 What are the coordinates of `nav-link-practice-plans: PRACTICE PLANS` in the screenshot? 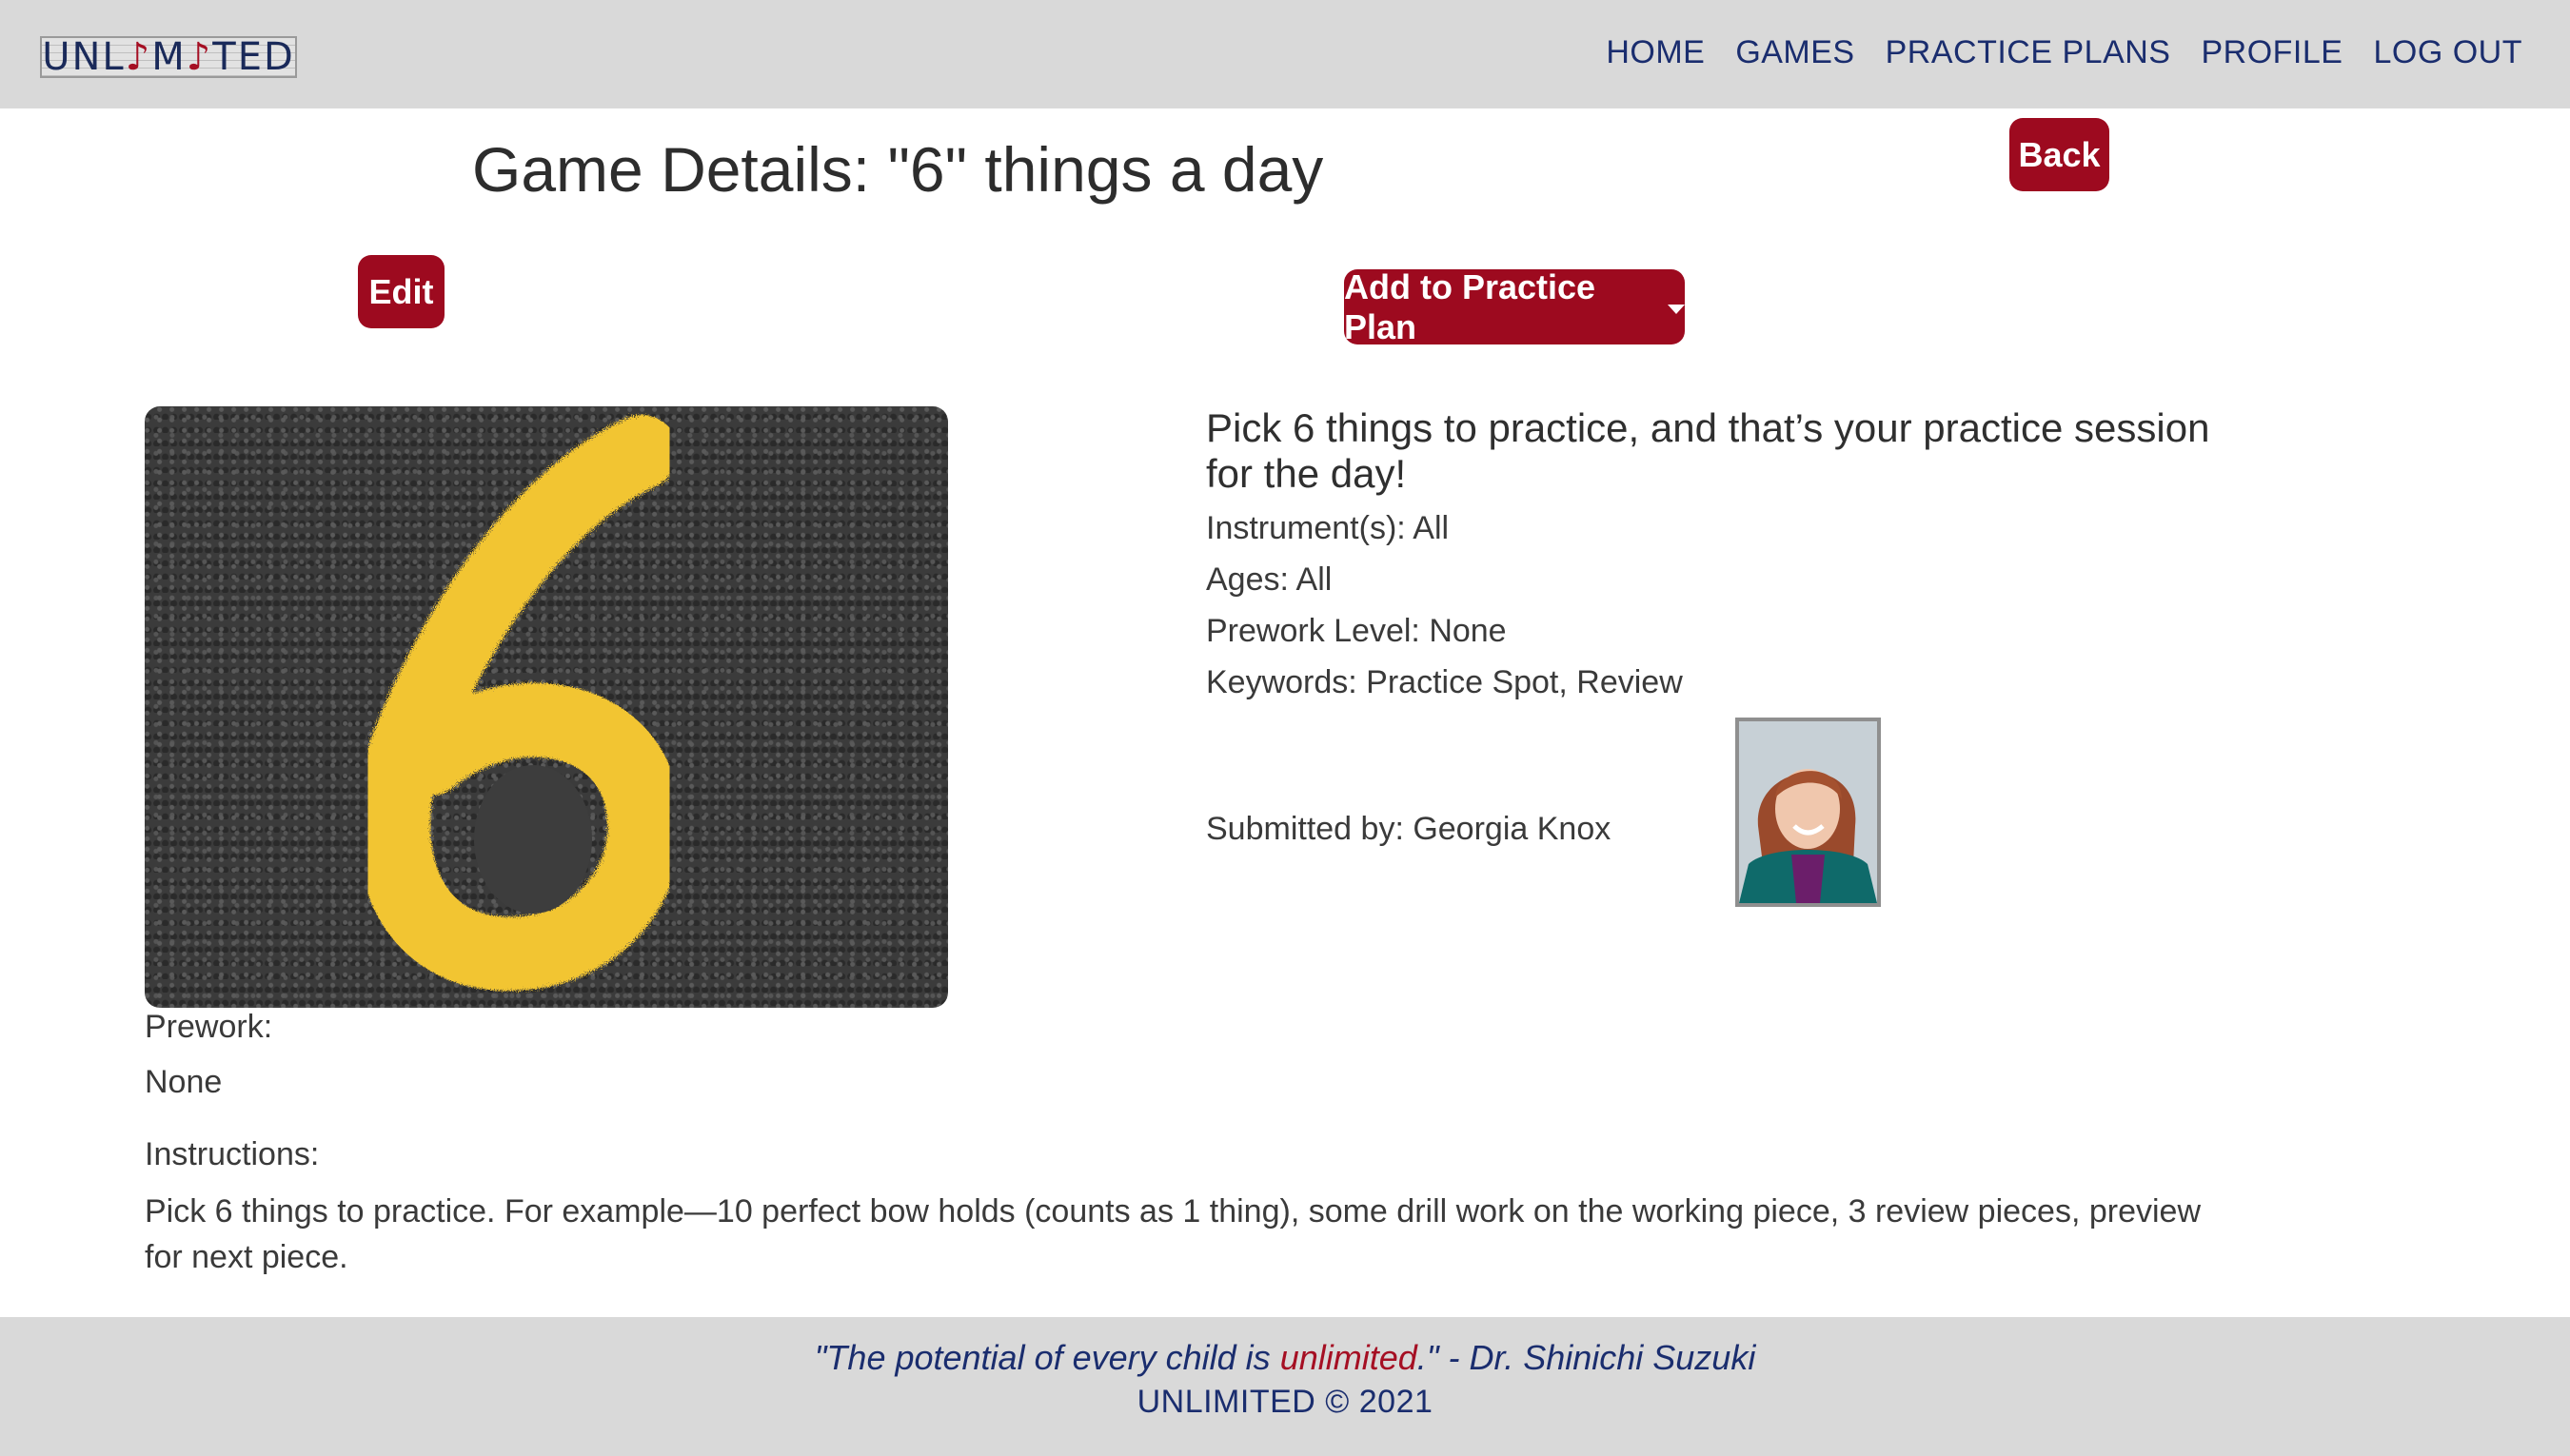 It's located at (2028, 52).